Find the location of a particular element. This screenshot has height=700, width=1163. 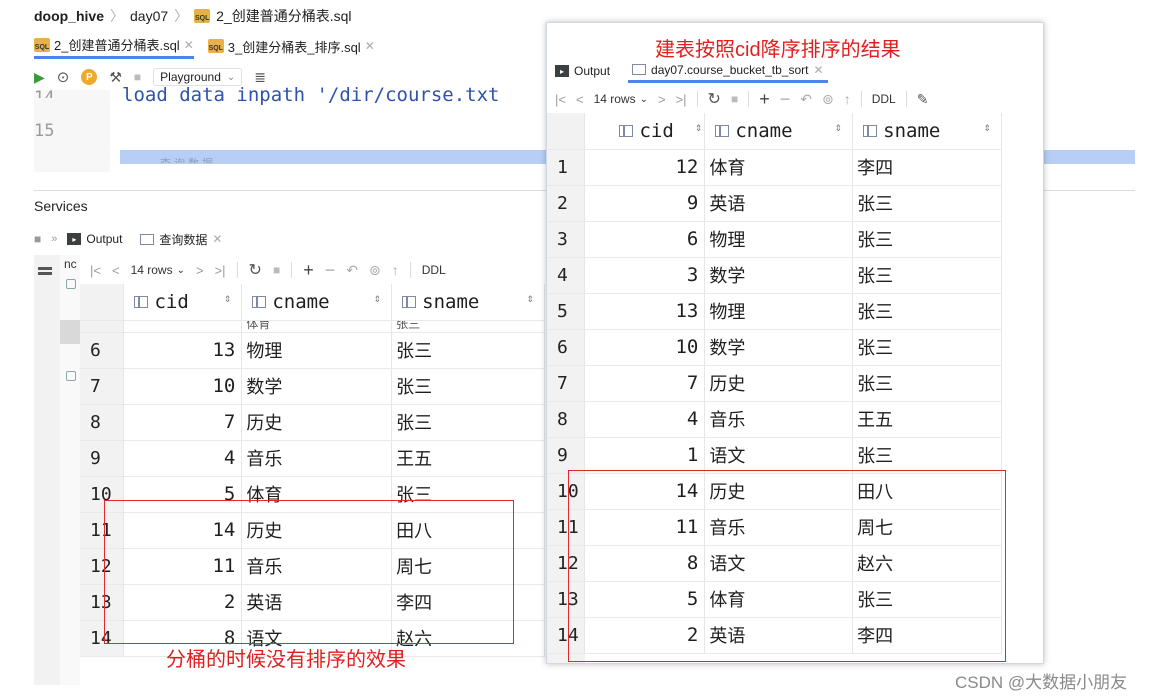

table-row-partial: 体育 张三 is located at coordinates (312, 326).